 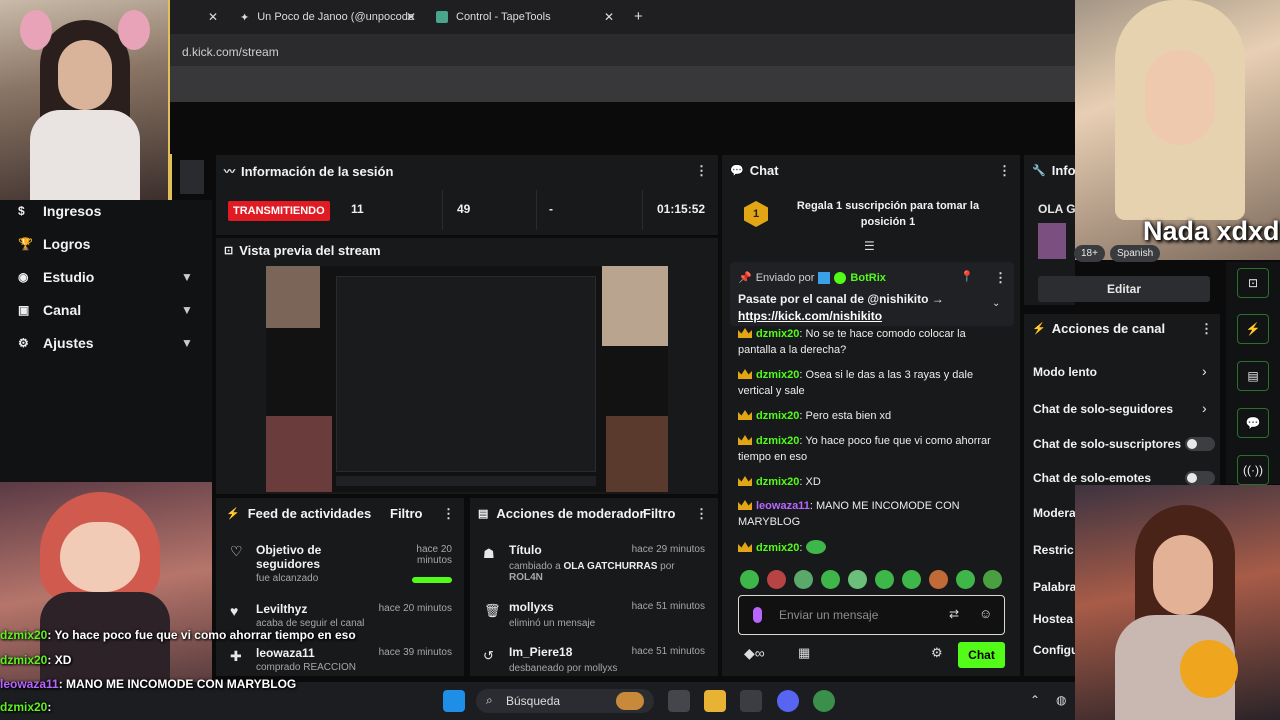 I want to click on obs-icon, so click(x=751, y=701).